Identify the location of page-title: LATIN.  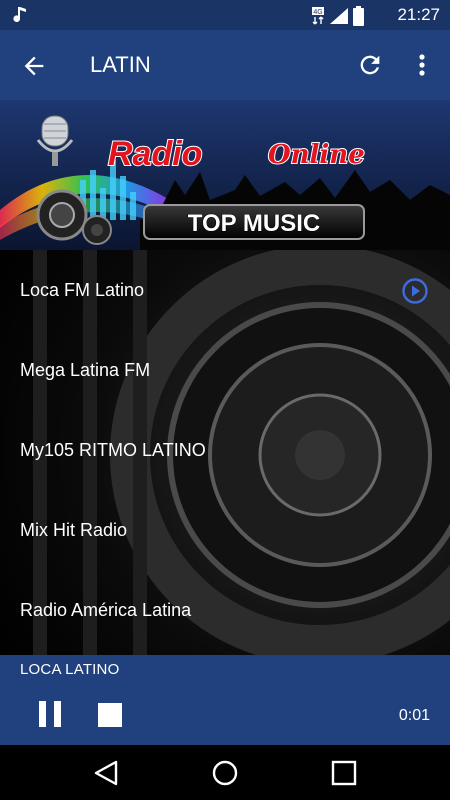
(120, 64).